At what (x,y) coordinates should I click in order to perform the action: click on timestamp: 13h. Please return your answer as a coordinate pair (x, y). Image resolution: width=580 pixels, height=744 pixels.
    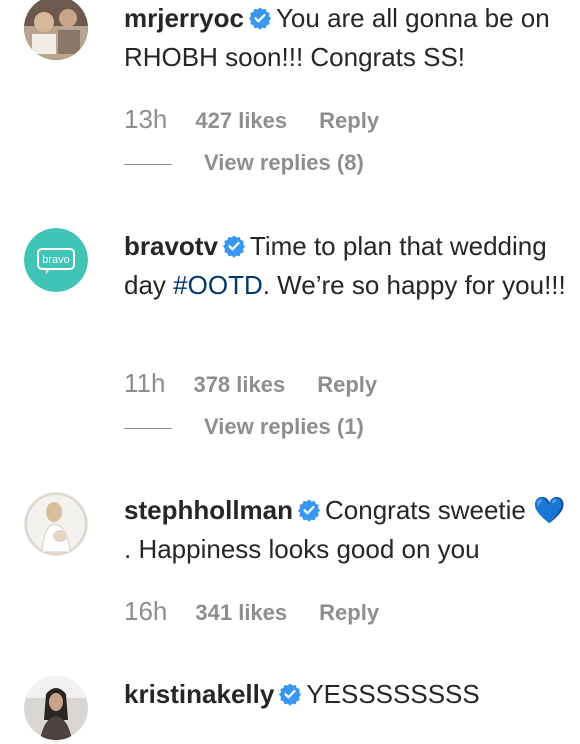
    Looking at the image, I should click on (145, 119).